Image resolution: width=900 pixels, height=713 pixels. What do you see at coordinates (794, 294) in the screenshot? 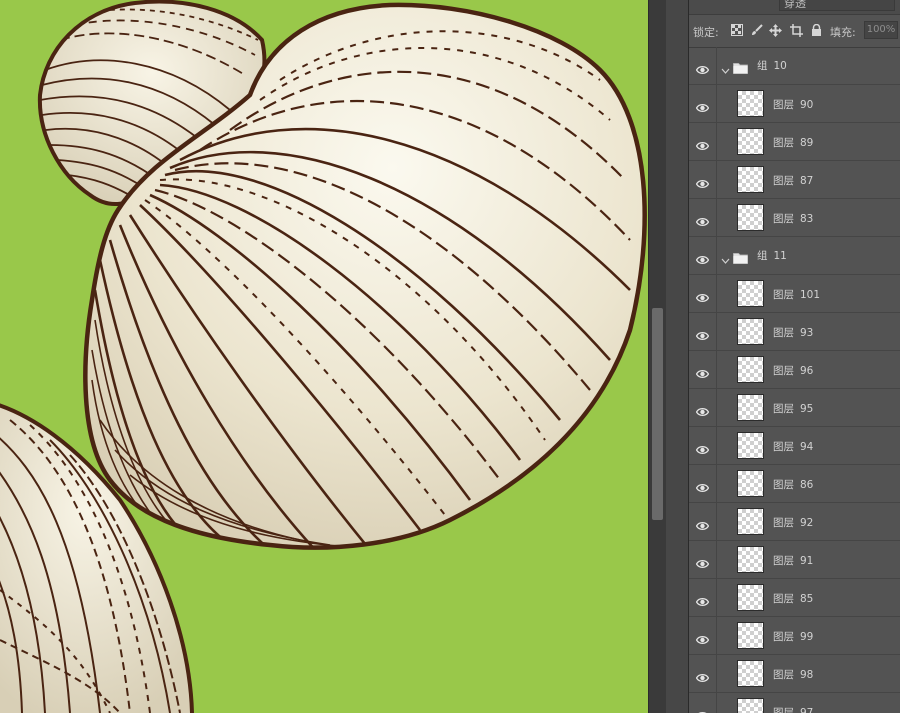
I see `layer-row: 图层 101` at bounding box center [794, 294].